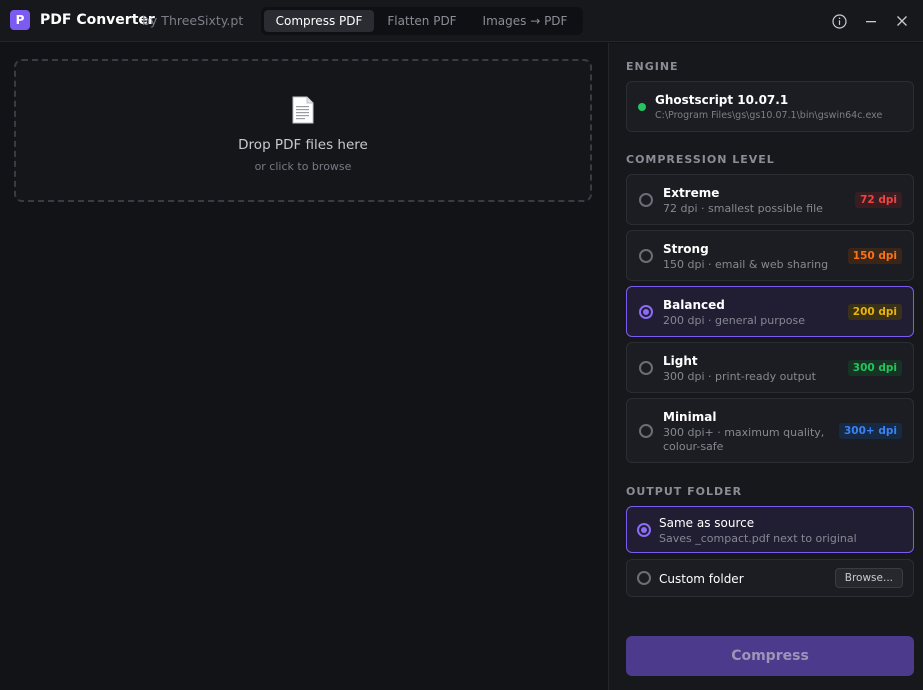 The height and width of the screenshot is (690, 923). What do you see at coordinates (319, 21) in the screenshot?
I see `tab-compress-pdf: Compress PDF` at bounding box center [319, 21].